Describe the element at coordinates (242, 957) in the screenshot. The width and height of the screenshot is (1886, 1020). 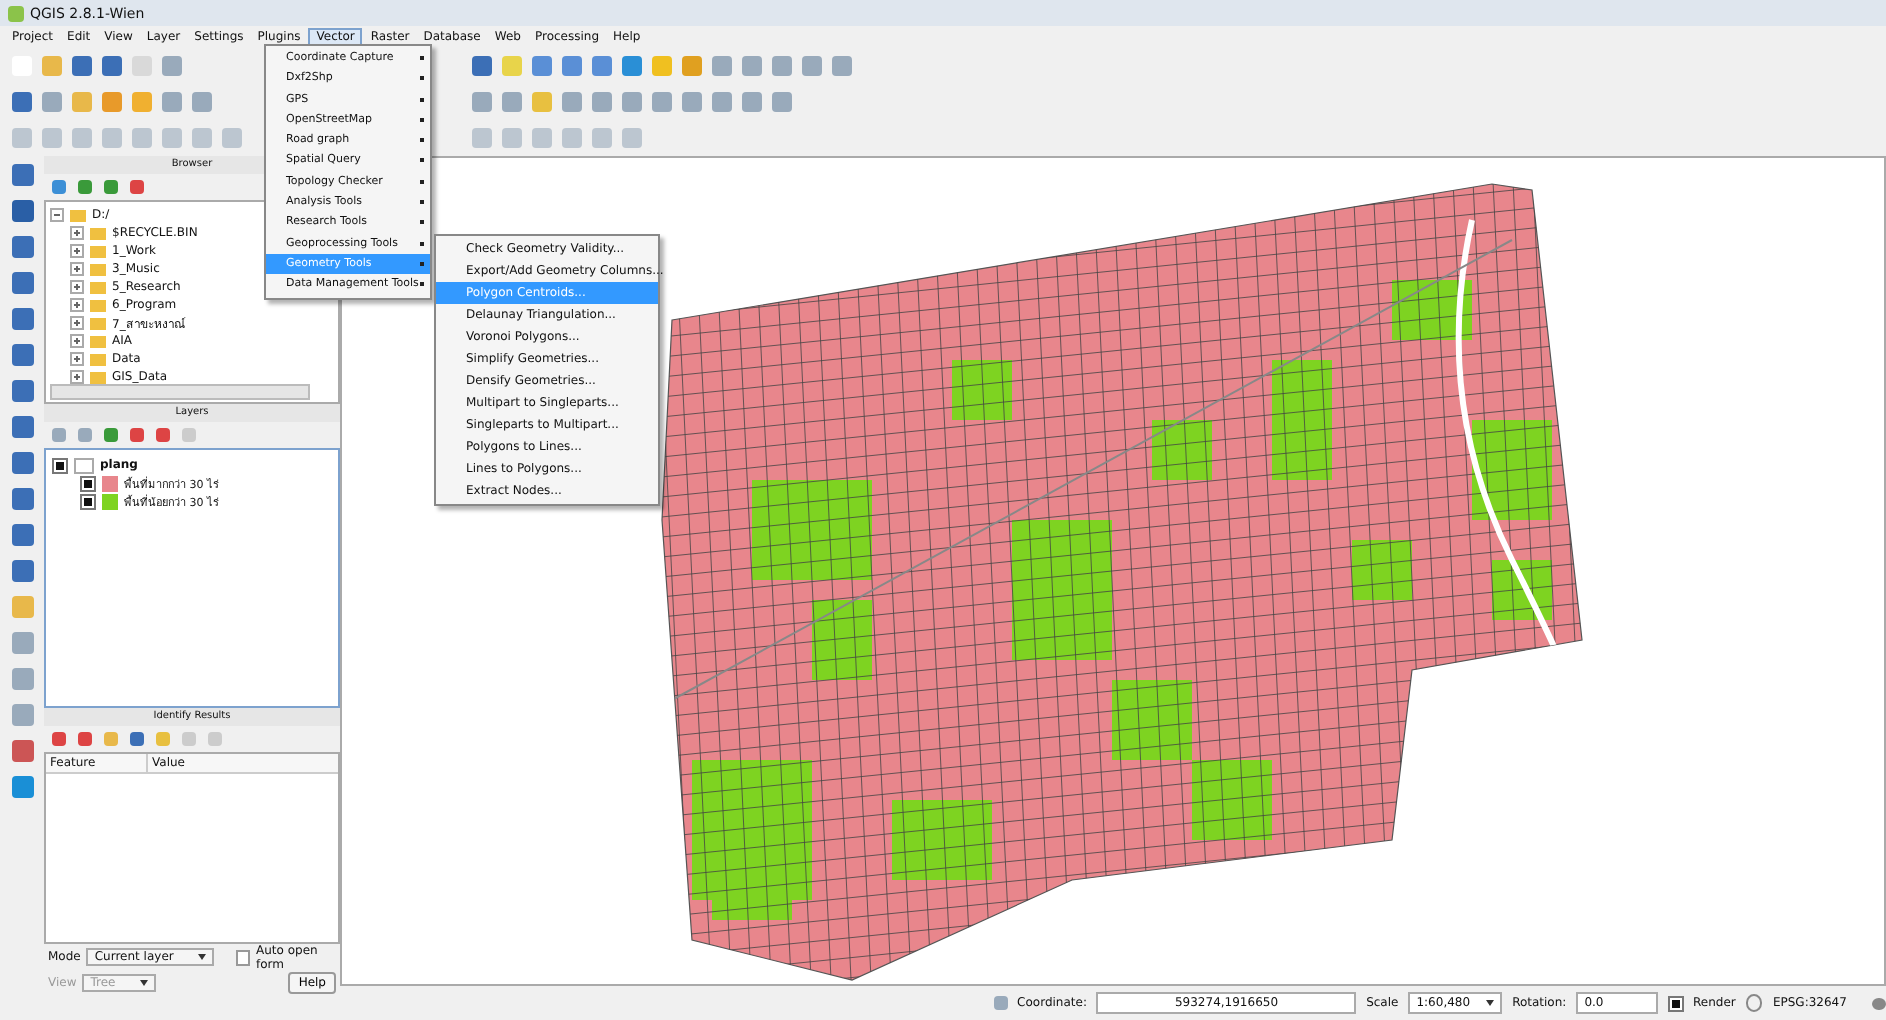
I see `auto-open-checkbox` at that location.